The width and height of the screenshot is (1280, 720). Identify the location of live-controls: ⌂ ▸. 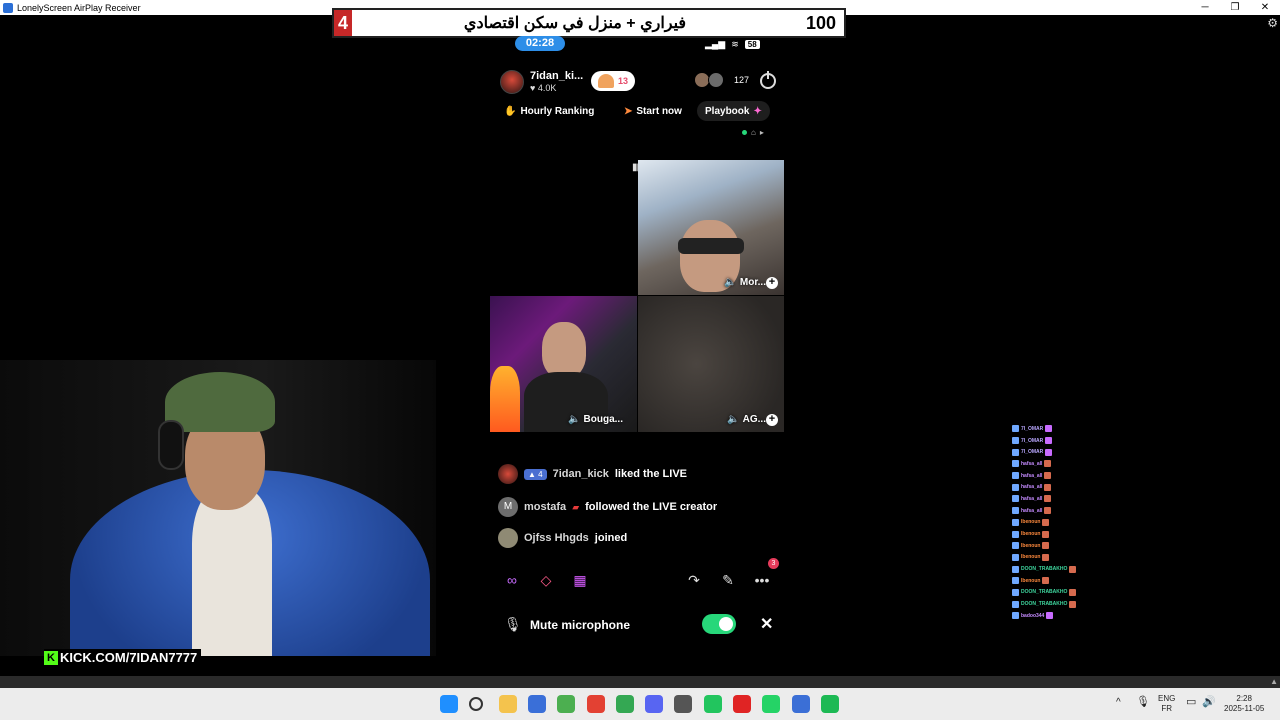
(753, 132).